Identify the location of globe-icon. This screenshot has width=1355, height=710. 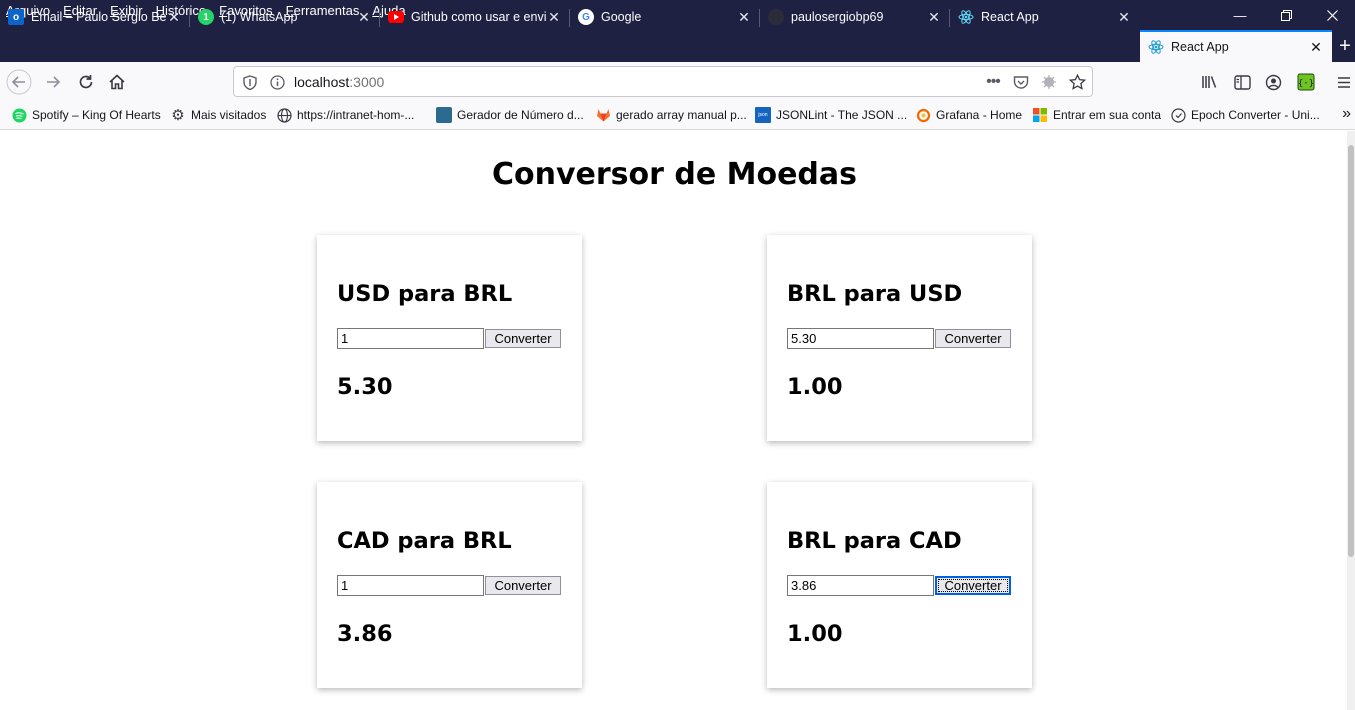
(284, 115).